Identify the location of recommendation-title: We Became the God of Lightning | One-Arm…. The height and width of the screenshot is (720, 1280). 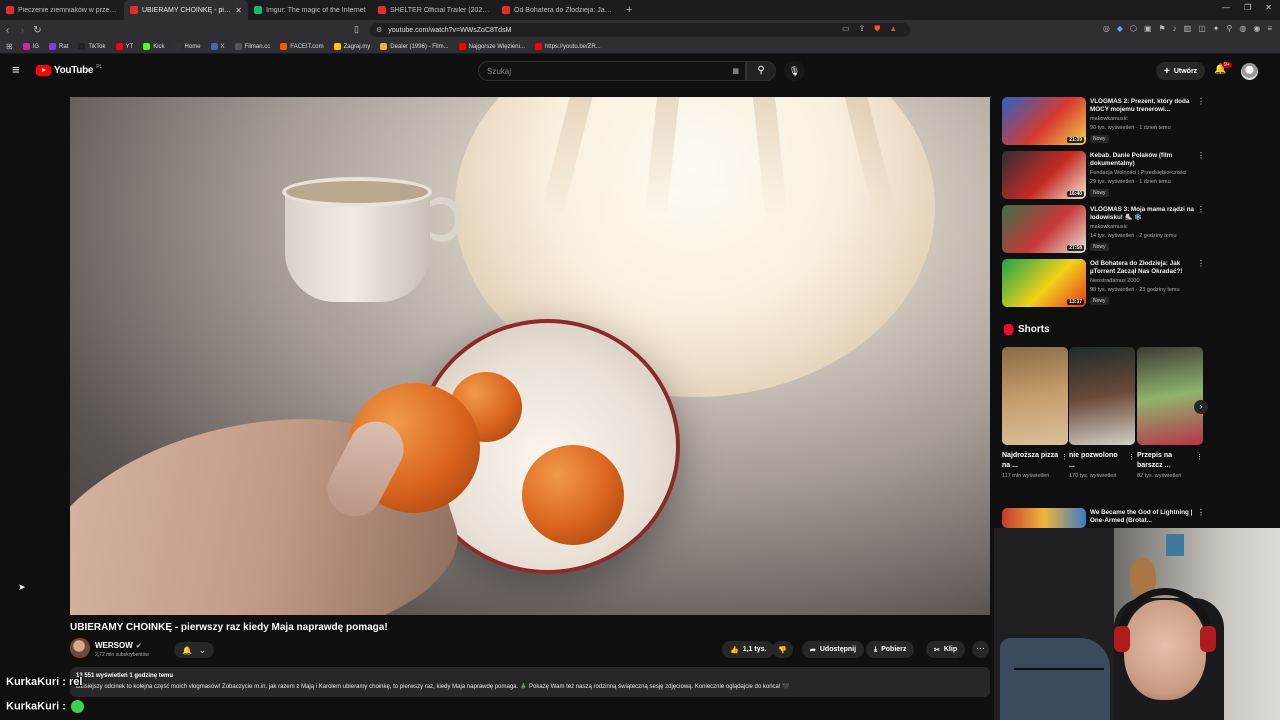
(1142, 517).